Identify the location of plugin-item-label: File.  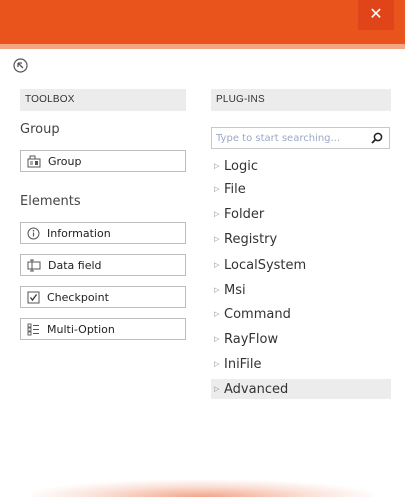
(235, 189).